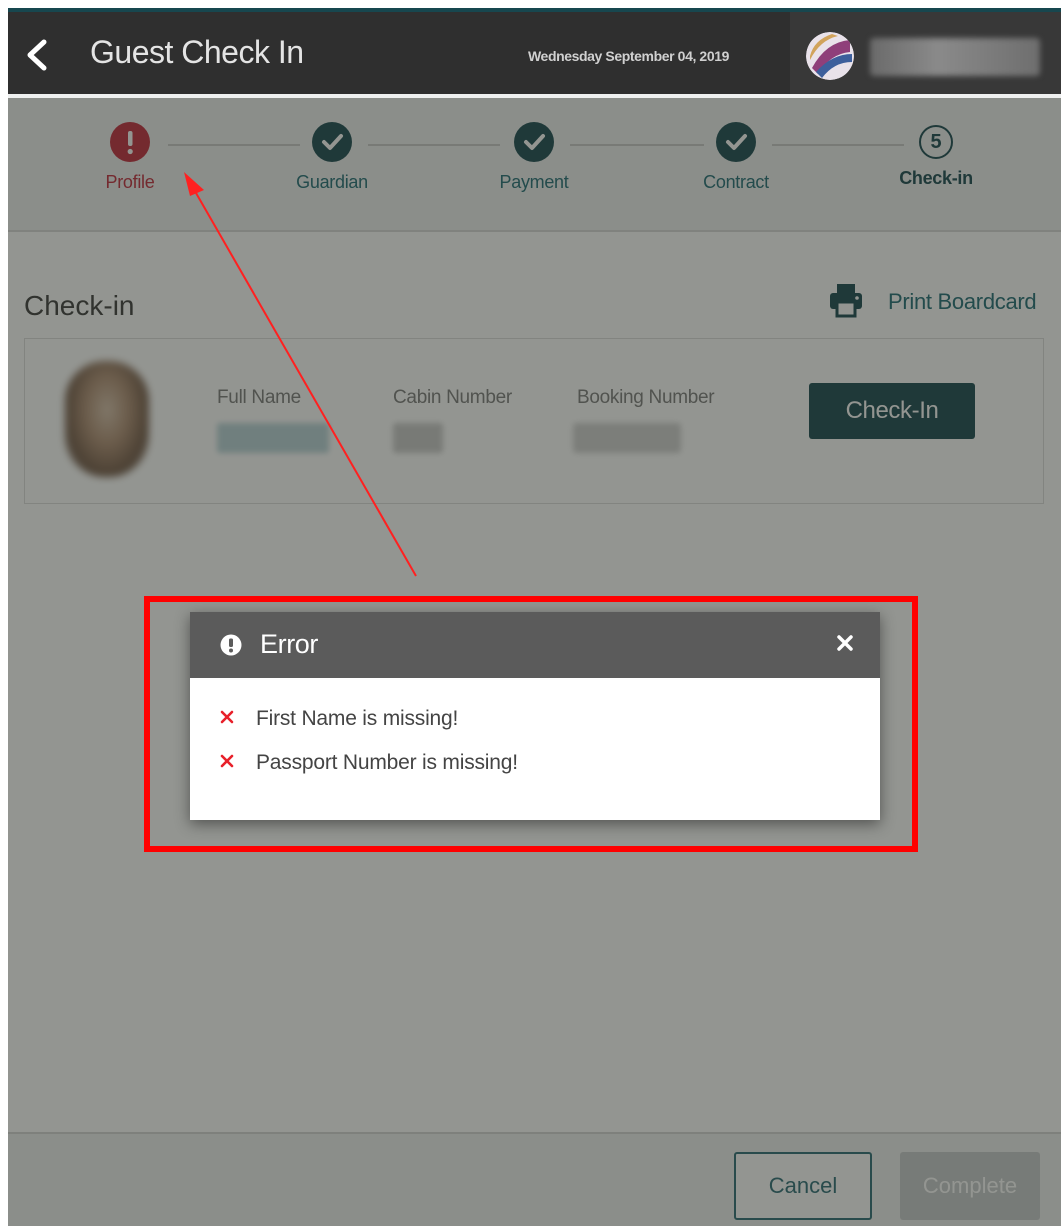  Describe the element at coordinates (628, 56) in the screenshot. I see `current-date: Wednesday September 04, 2019` at that location.